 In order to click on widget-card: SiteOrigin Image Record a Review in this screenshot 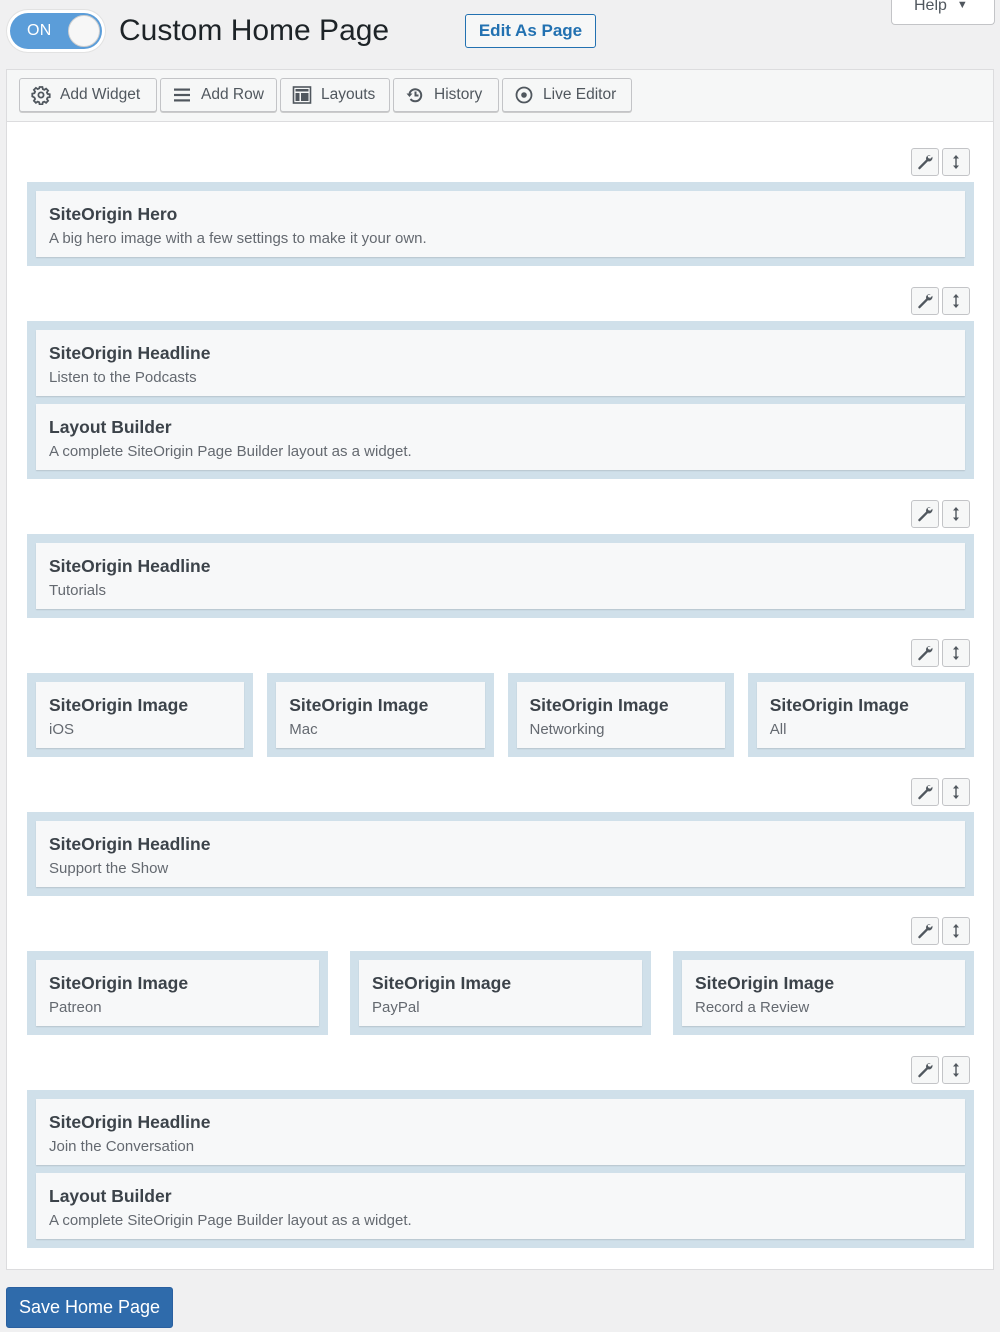, I will do `click(823, 993)`.